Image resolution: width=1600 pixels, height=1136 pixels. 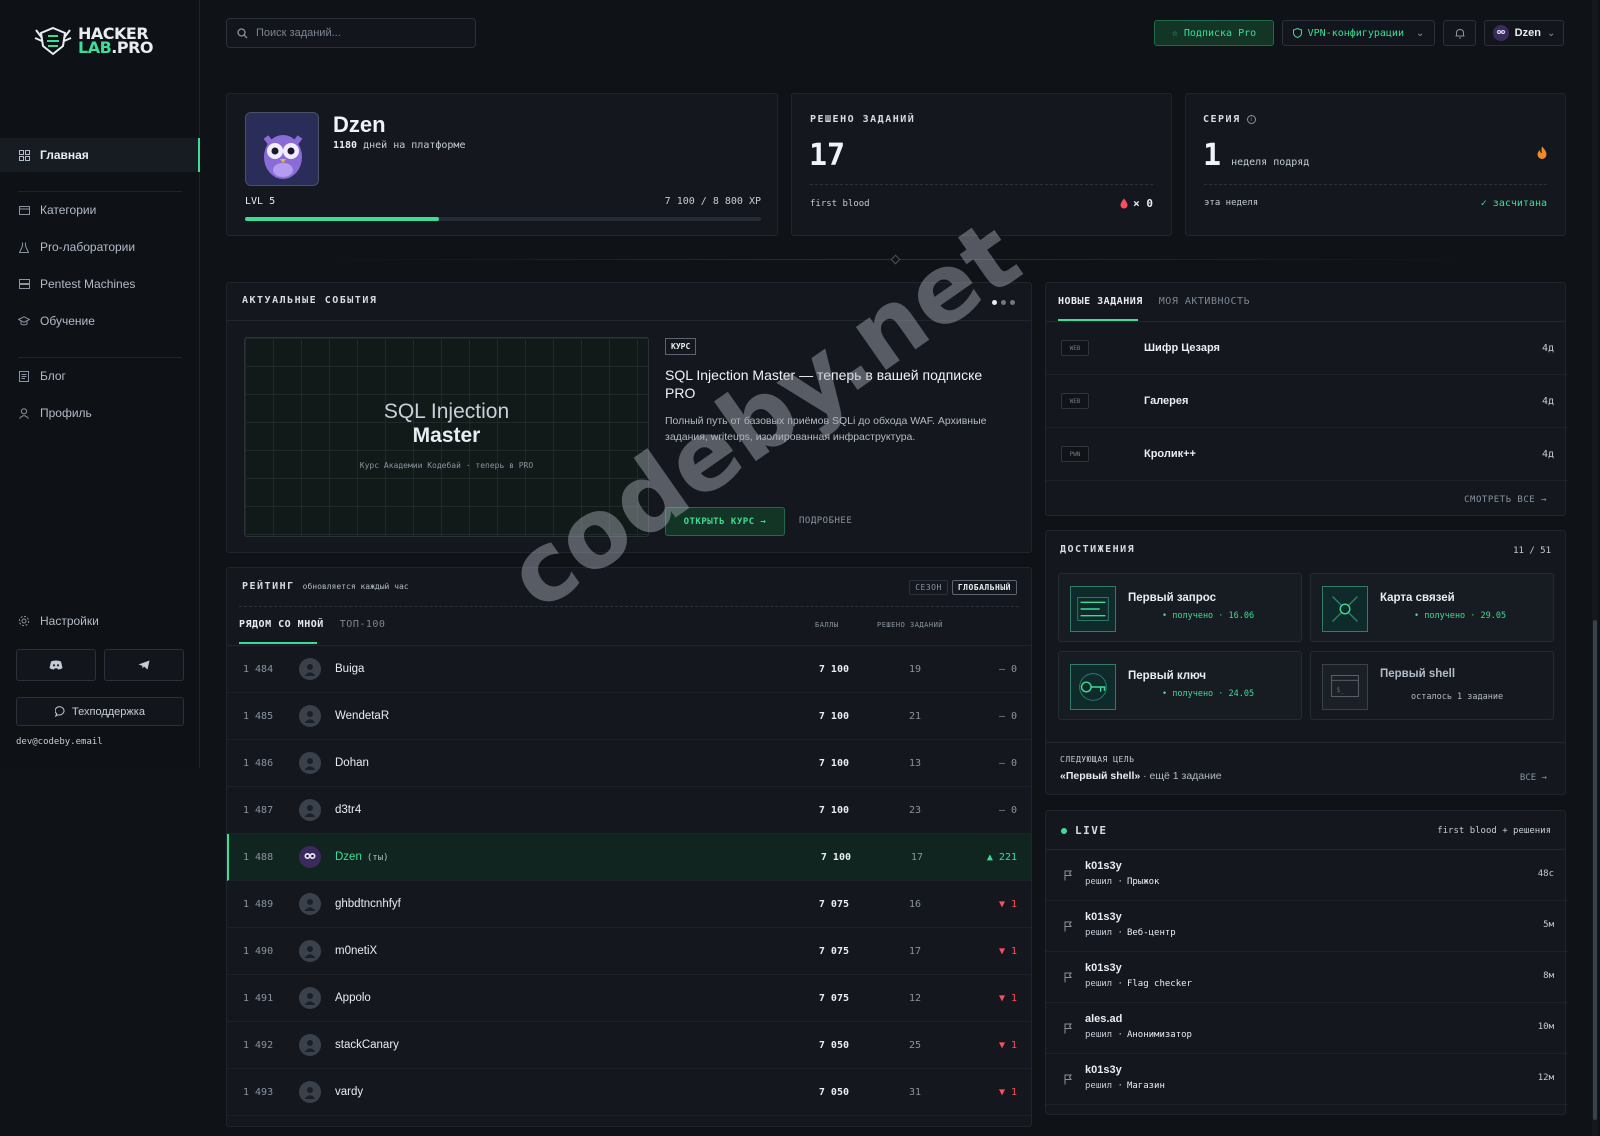 I want to click on rank-cell: 1 485, so click(x=258, y=716).